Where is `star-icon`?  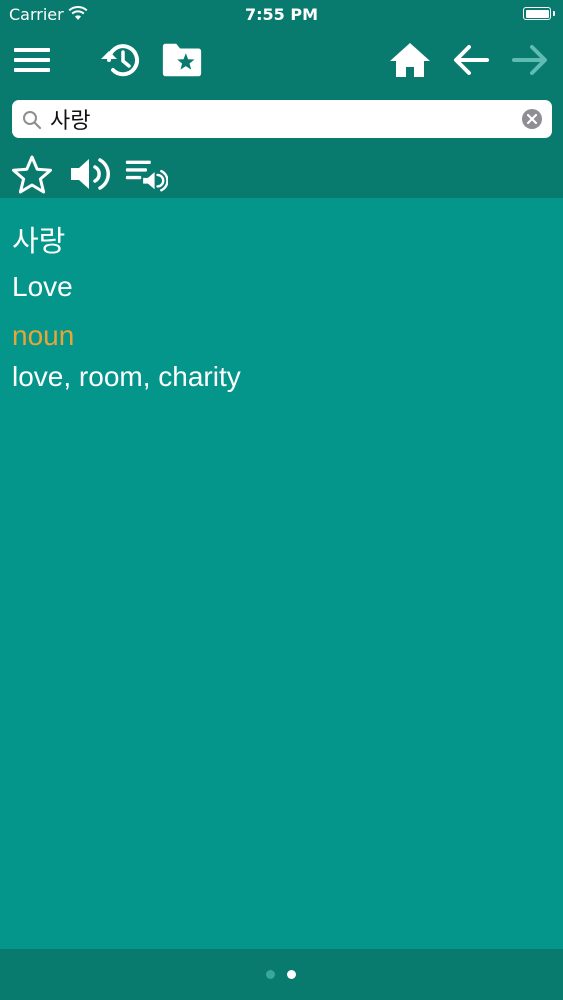 star-icon is located at coordinates (32, 174).